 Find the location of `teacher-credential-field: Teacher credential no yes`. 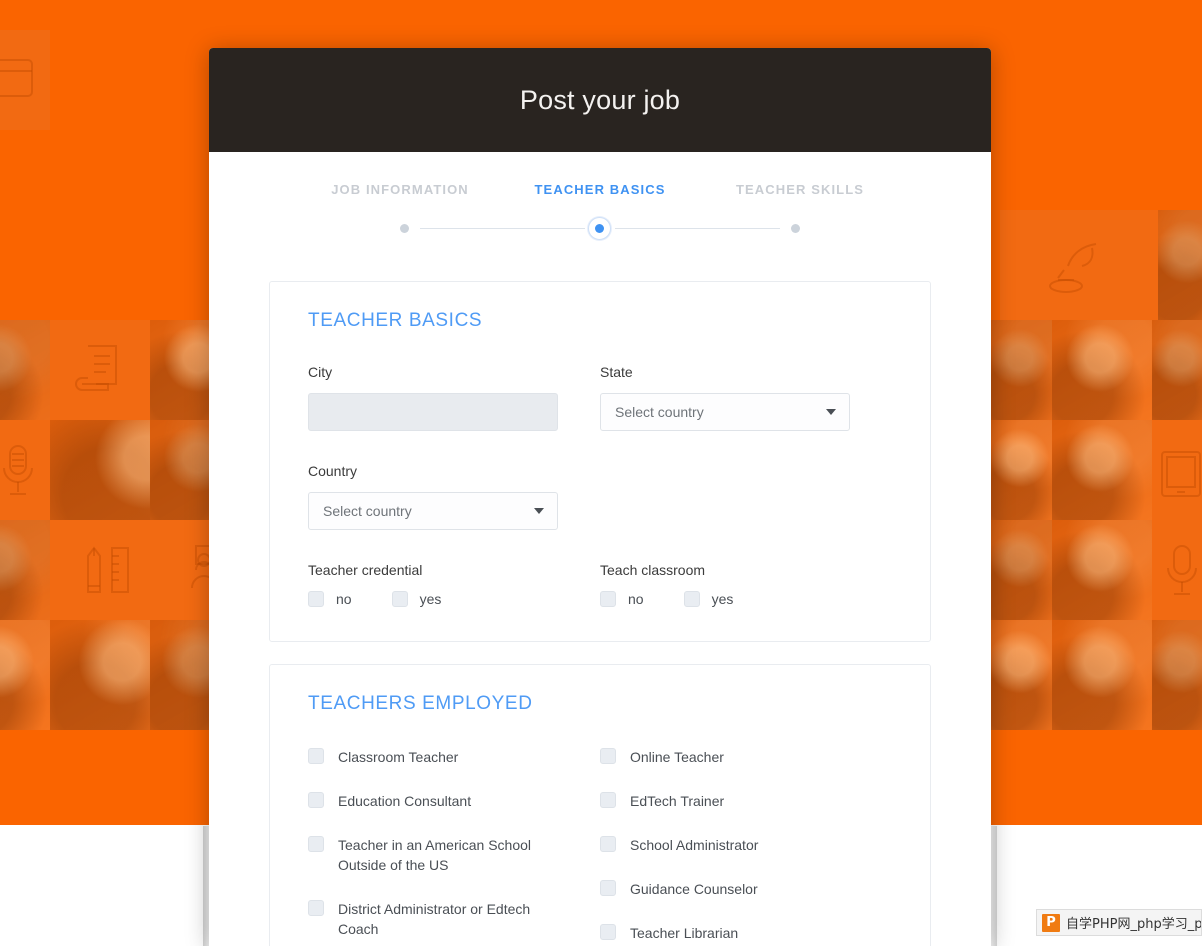

teacher-credential-field: Teacher credential no yes is located at coordinates (454, 584).